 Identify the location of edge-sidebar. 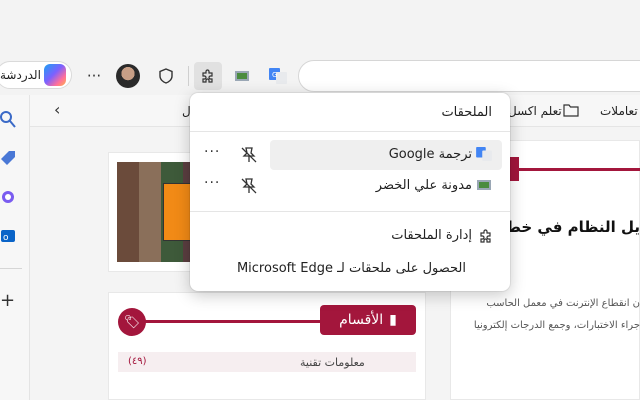
(15, 247).